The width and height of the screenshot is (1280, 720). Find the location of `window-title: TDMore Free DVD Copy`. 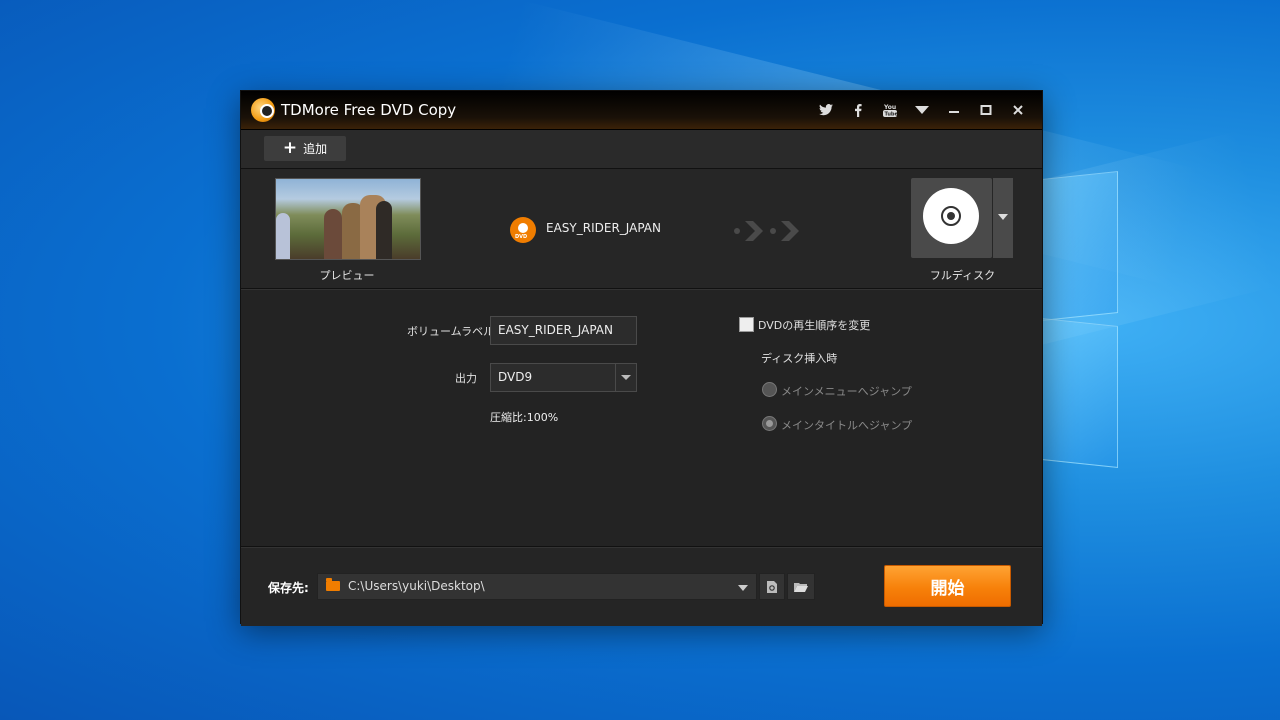

window-title: TDMore Free DVD Copy is located at coordinates (369, 110).